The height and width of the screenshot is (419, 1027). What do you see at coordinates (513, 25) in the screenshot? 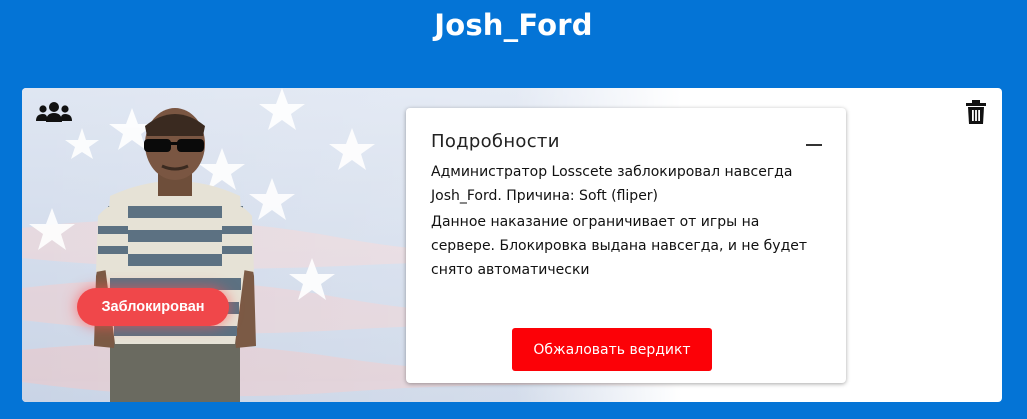
I see `page-title: Josh_Ford` at bounding box center [513, 25].